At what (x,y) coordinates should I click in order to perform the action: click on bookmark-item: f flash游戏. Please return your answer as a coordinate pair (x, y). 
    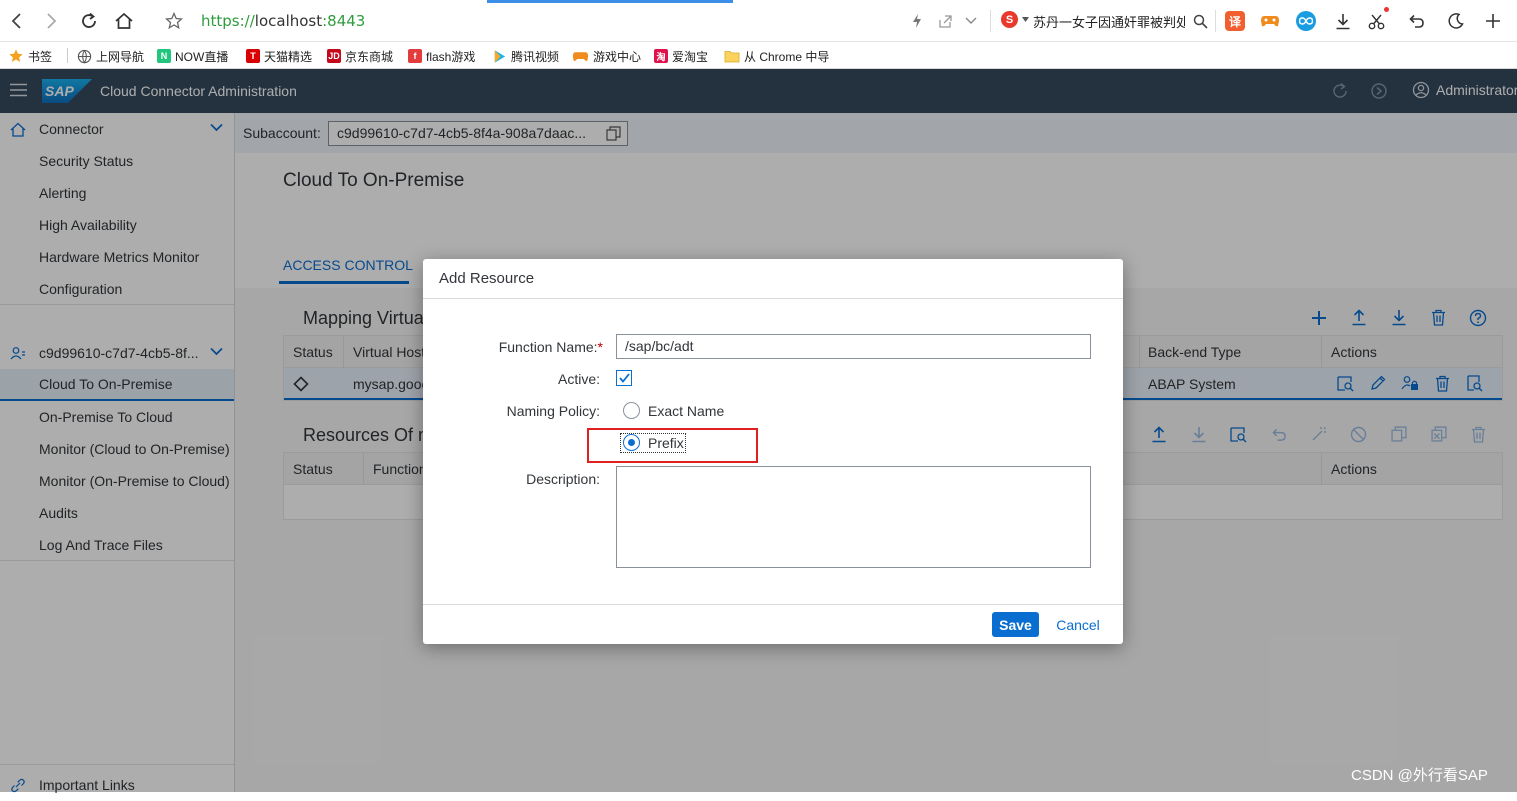
    Looking at the image, I should click on (441, 56).